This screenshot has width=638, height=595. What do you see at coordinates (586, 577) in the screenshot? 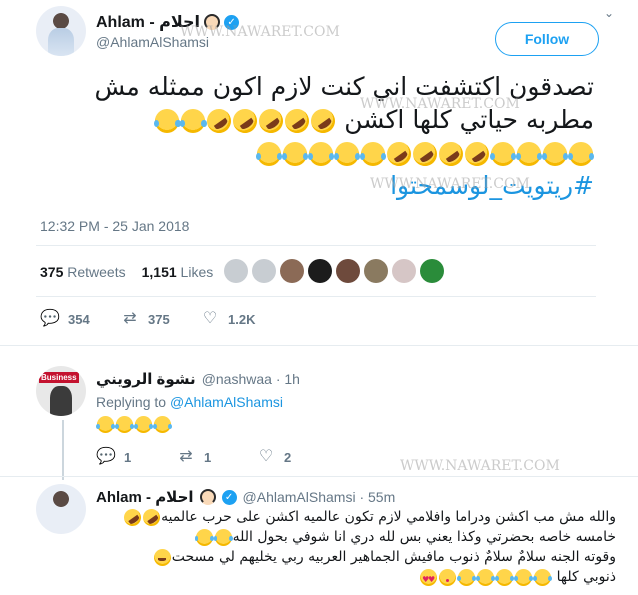
I see `reply-text-line-4-words: ذنوبي كلها` at bounding box center [586, 577].